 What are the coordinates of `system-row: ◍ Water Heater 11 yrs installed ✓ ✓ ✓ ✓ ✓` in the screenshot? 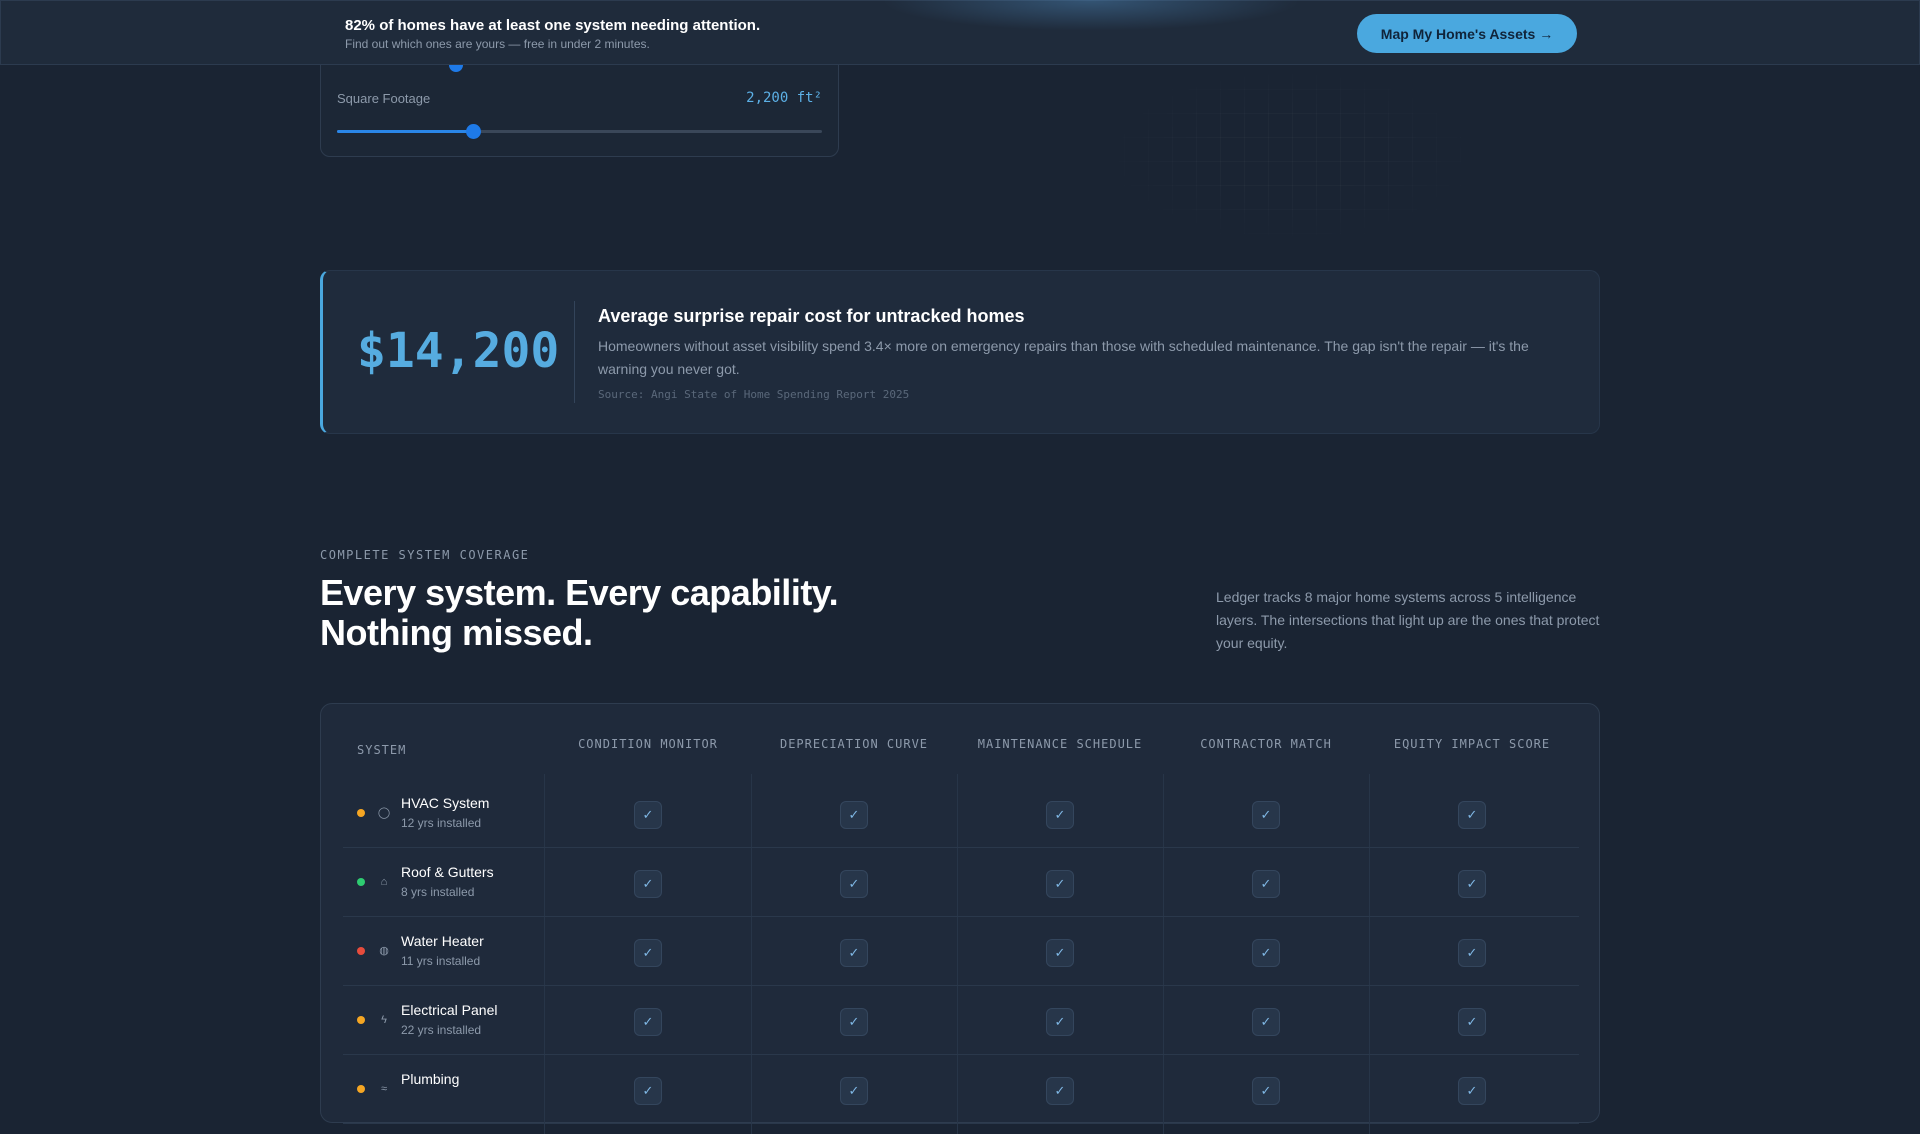 It's located at (961, 951).